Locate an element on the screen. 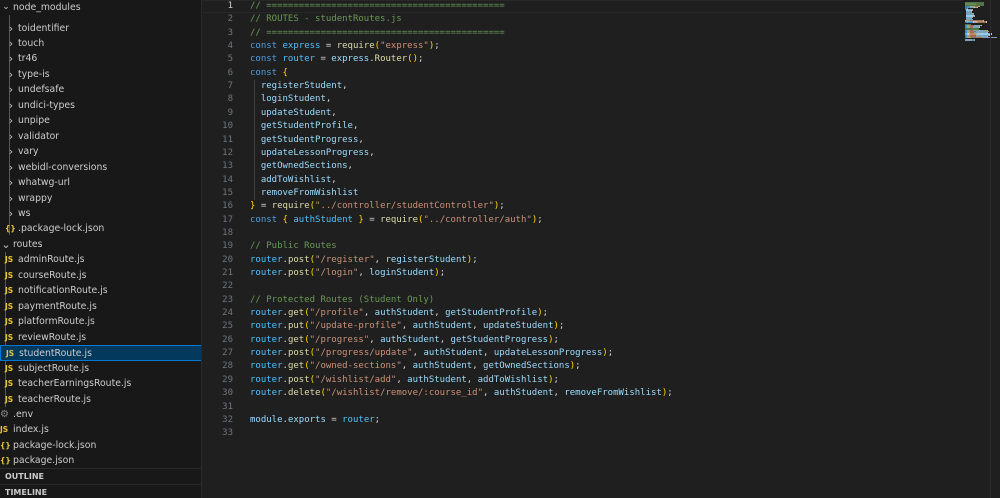 Image resolution: width=1000 pixels, height=498 pixels. route-file: JS subjectRoute.js is located at coordinates (100, 369).